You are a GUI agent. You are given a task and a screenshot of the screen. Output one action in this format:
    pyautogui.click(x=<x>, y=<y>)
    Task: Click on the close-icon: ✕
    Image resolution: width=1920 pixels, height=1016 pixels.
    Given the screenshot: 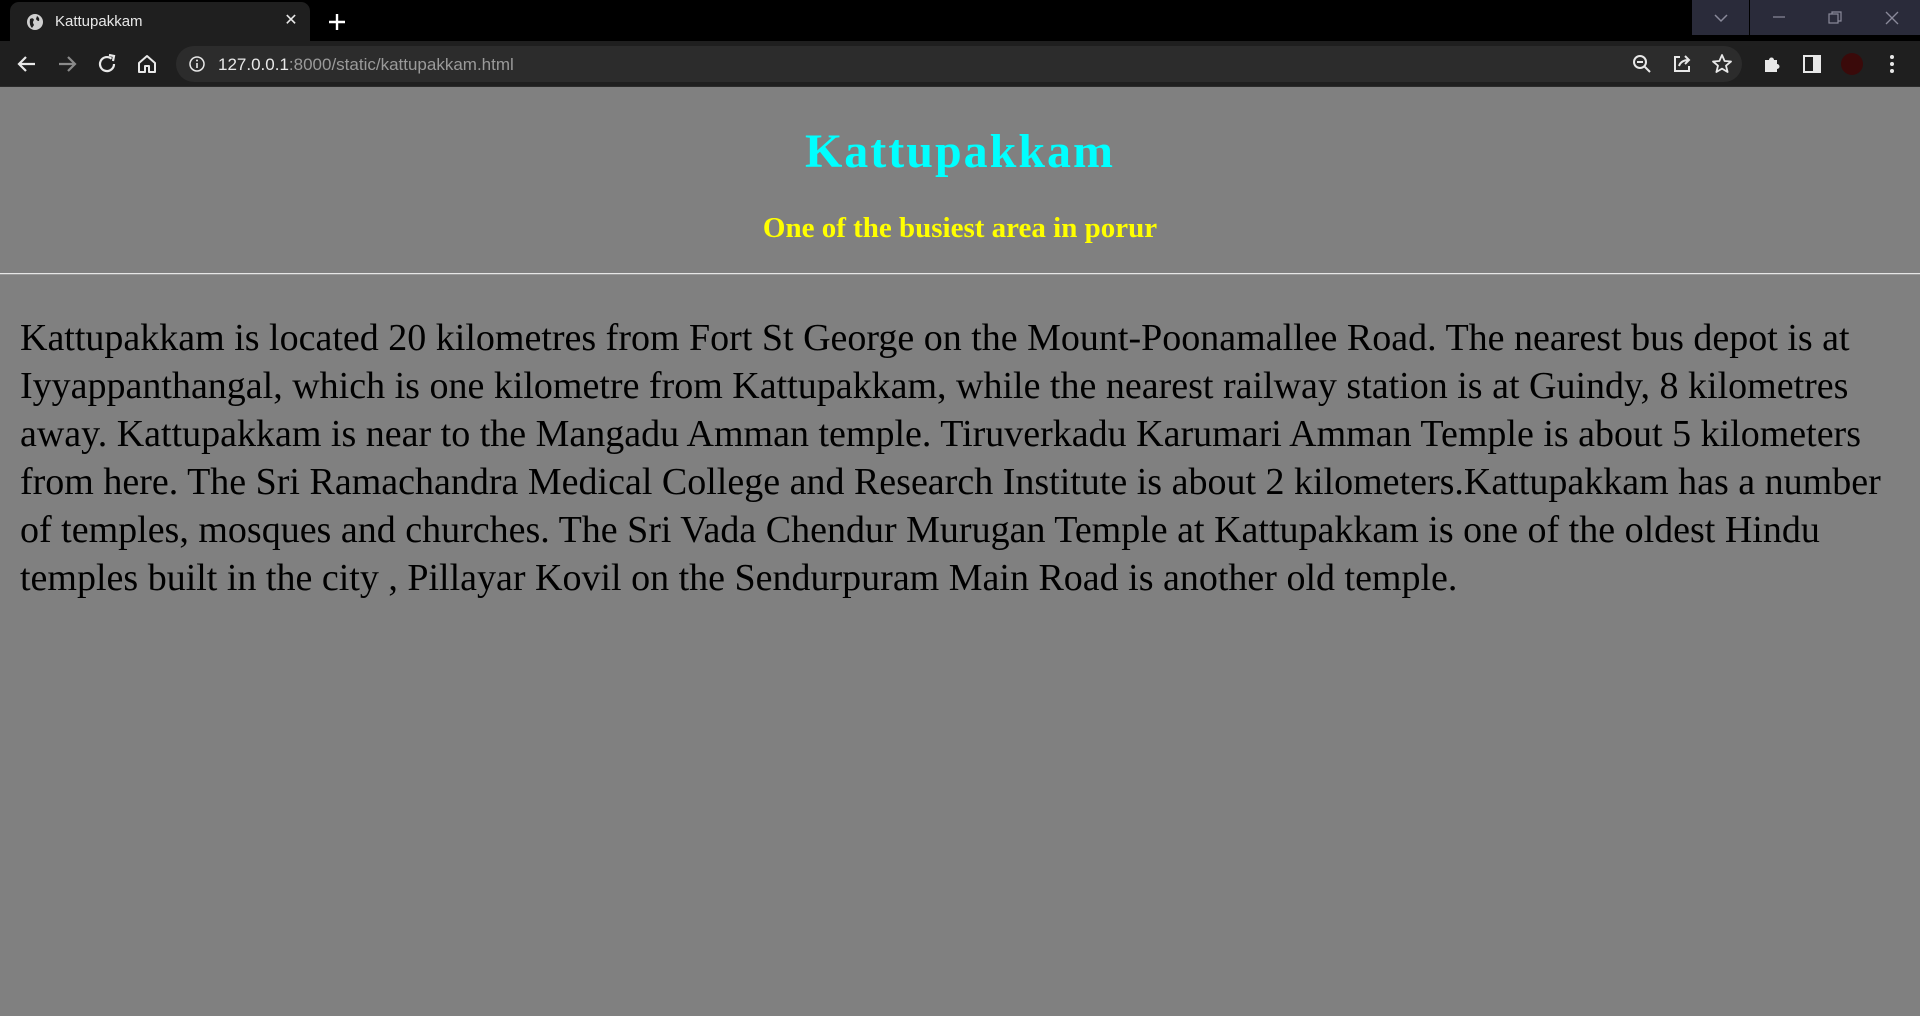 What is the action you would take?
    pyautogui.click(x=291, y=21)
    